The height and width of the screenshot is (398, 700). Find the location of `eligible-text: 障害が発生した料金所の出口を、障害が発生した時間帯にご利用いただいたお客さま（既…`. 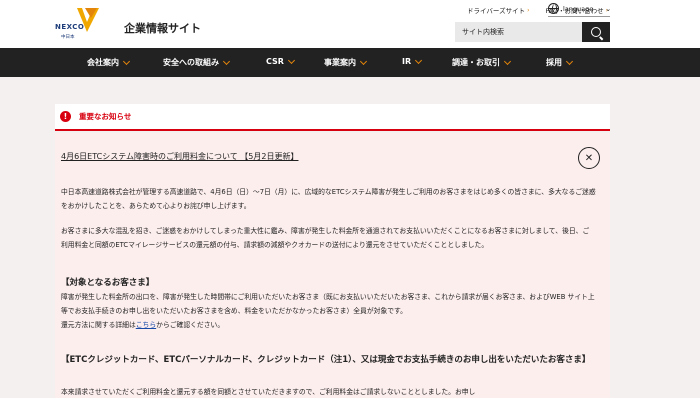

eligible-text: 障害が発生した料金所の出口を、障害が発生した時間帯にご利用いただいたお客さま（既… is located at coordinates (328, 304).